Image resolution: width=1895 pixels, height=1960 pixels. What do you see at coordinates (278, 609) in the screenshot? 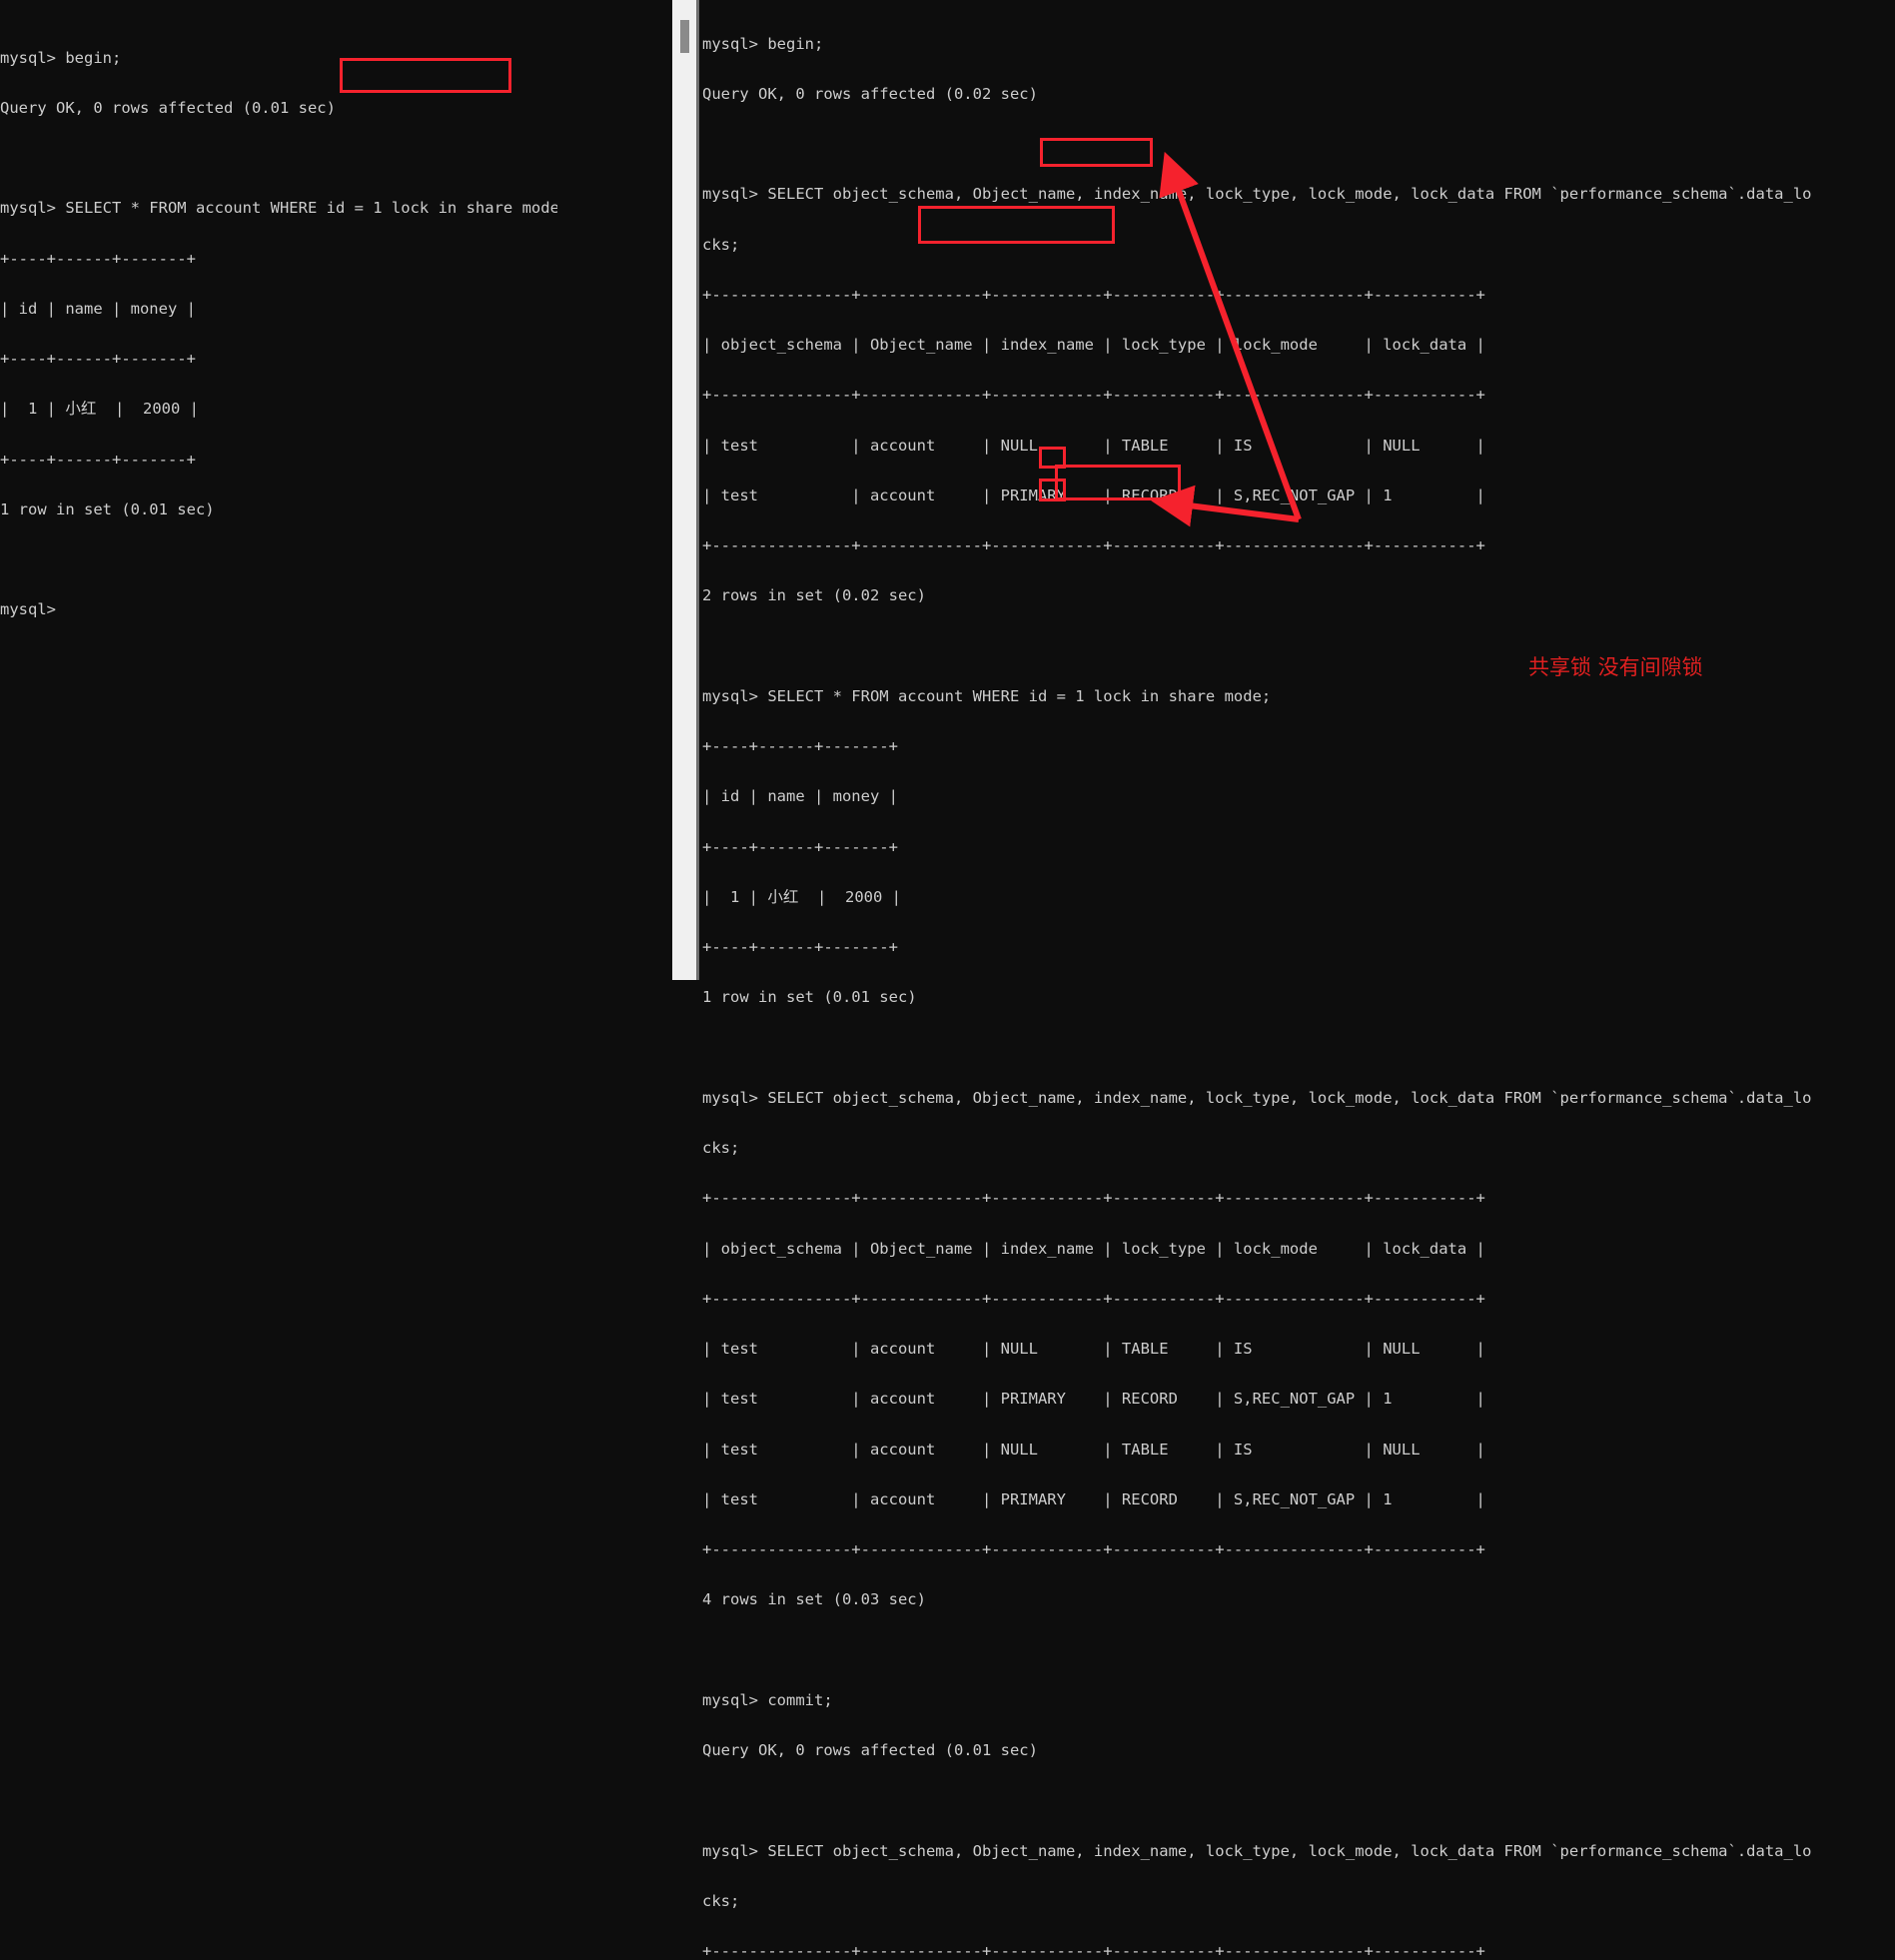
I see `terminal-prompt: mysql>` at bounding box center [278, 609].